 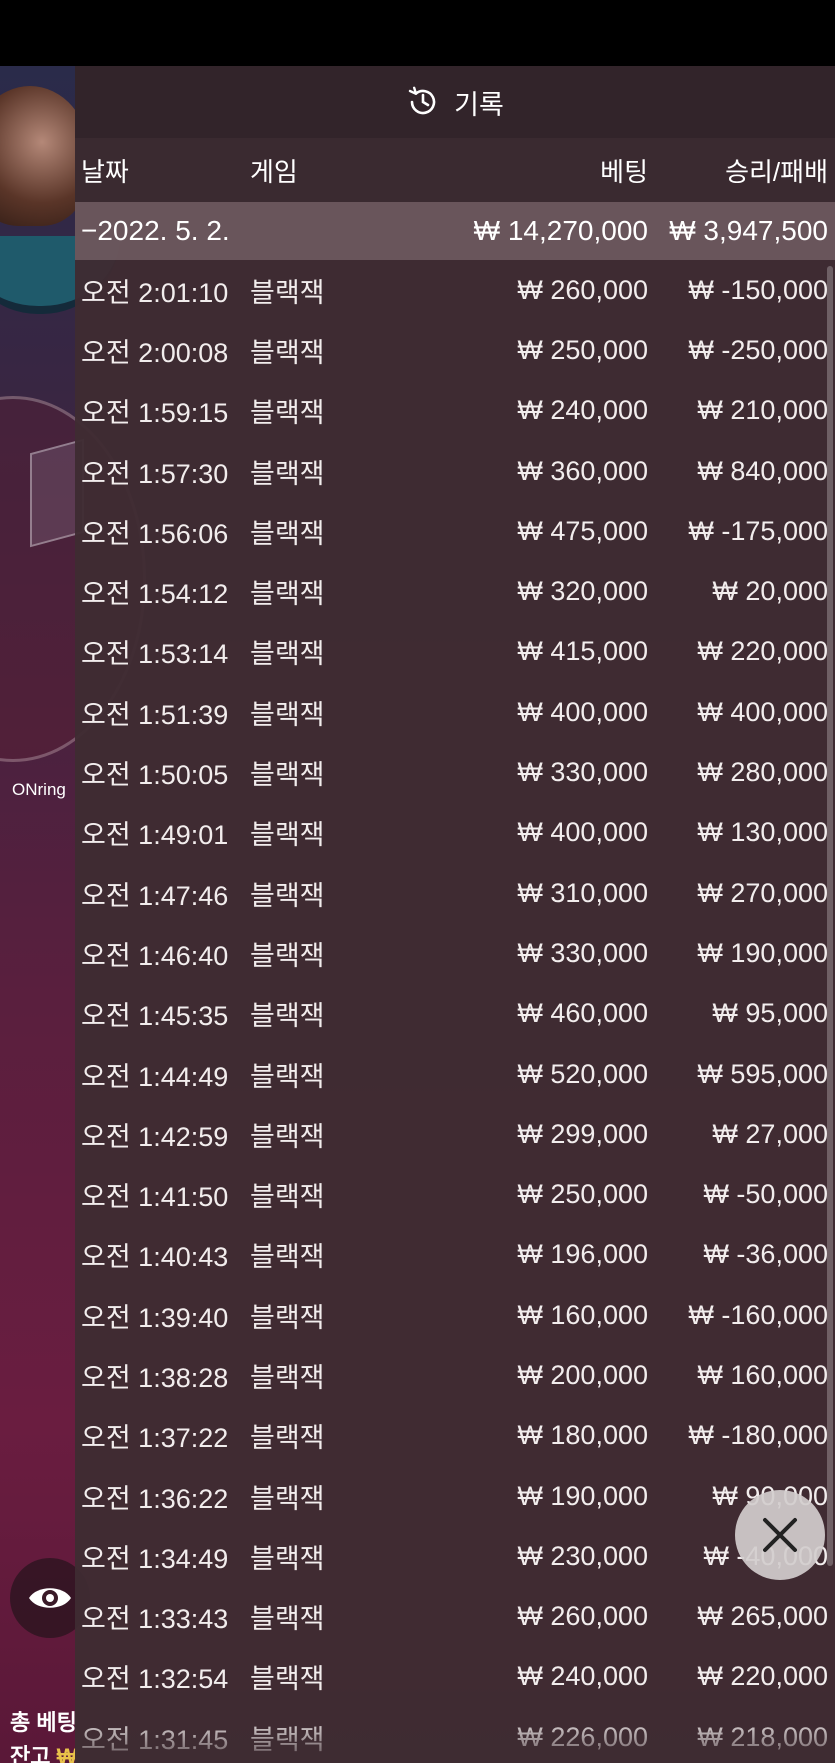 What do you see at coordinates (155, 413) in the screenshot?
I see `row-time: 오전 1:59:15` at bounding box center [155, 413].